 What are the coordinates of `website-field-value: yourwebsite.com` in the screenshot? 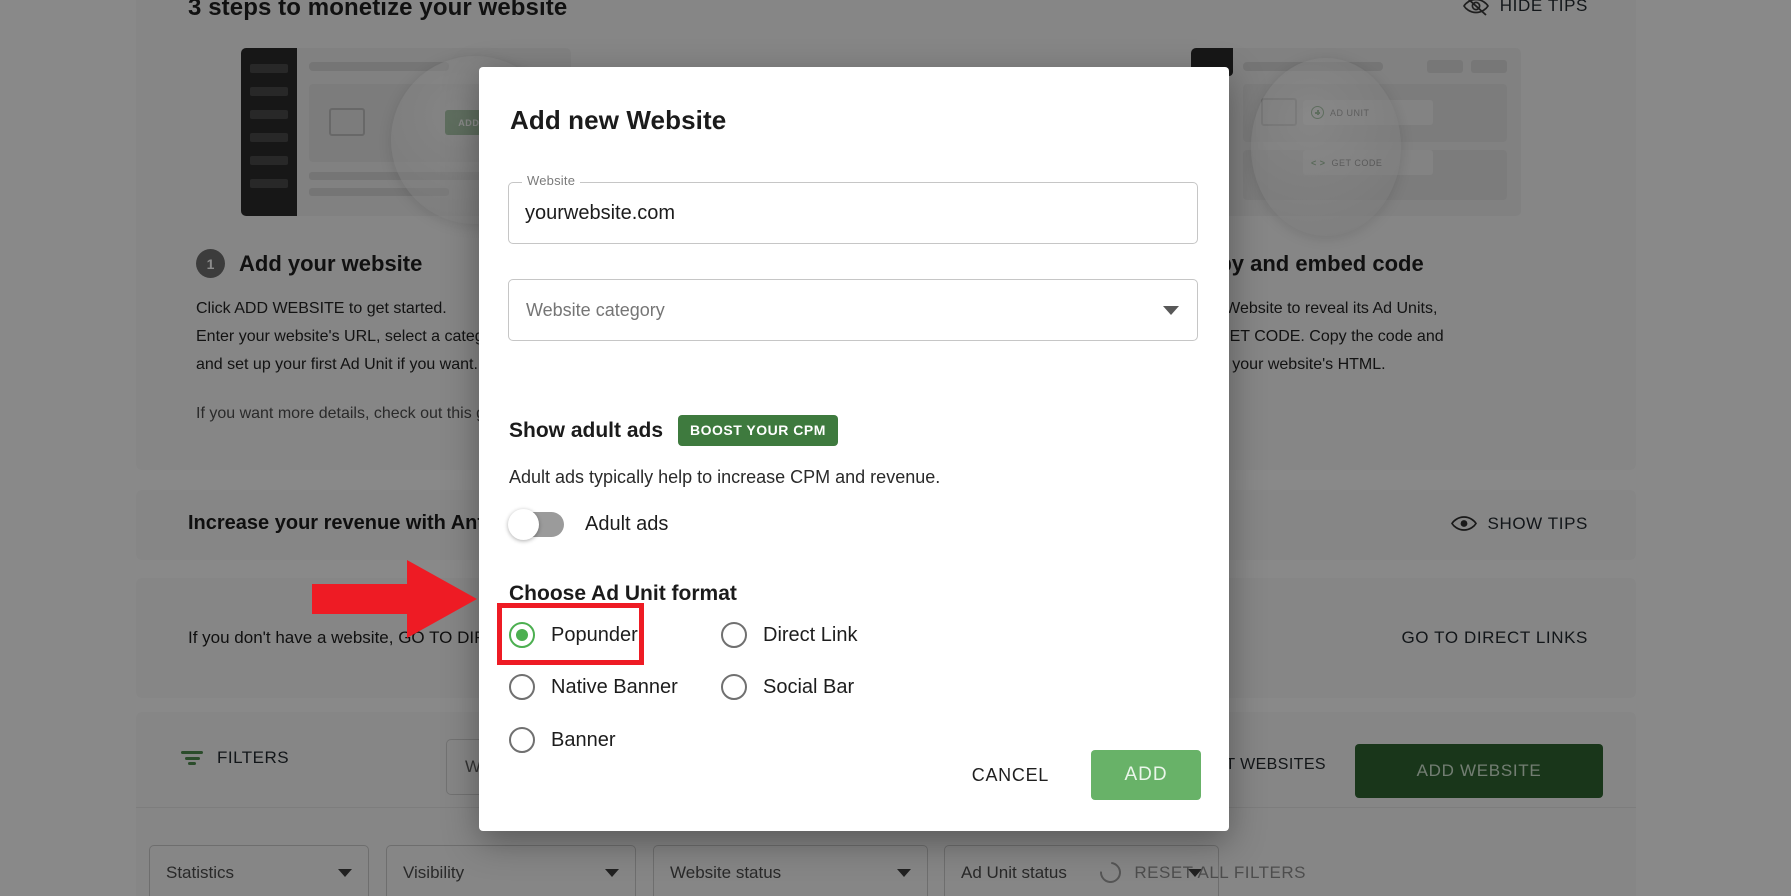 It's located at (600, 212).